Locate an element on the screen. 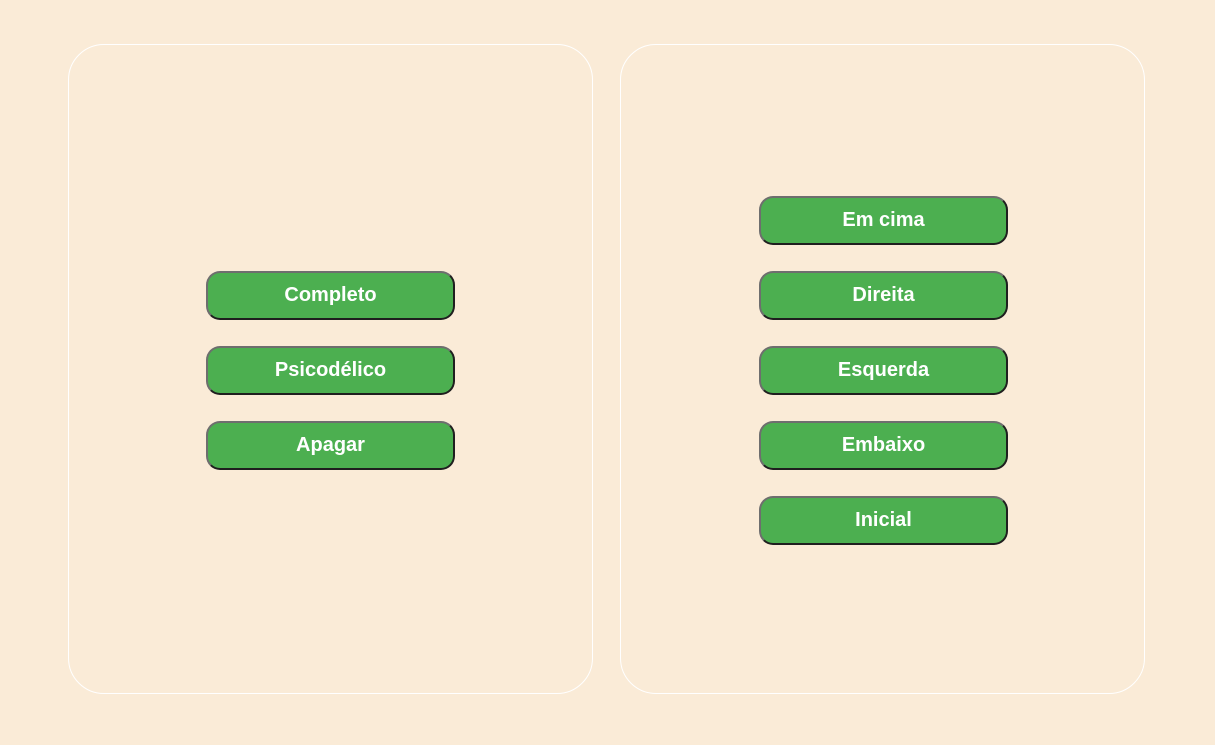 The height and width of the screenshot is (745, 1215). direita-button: Direita is located at coordinates (883, 295).